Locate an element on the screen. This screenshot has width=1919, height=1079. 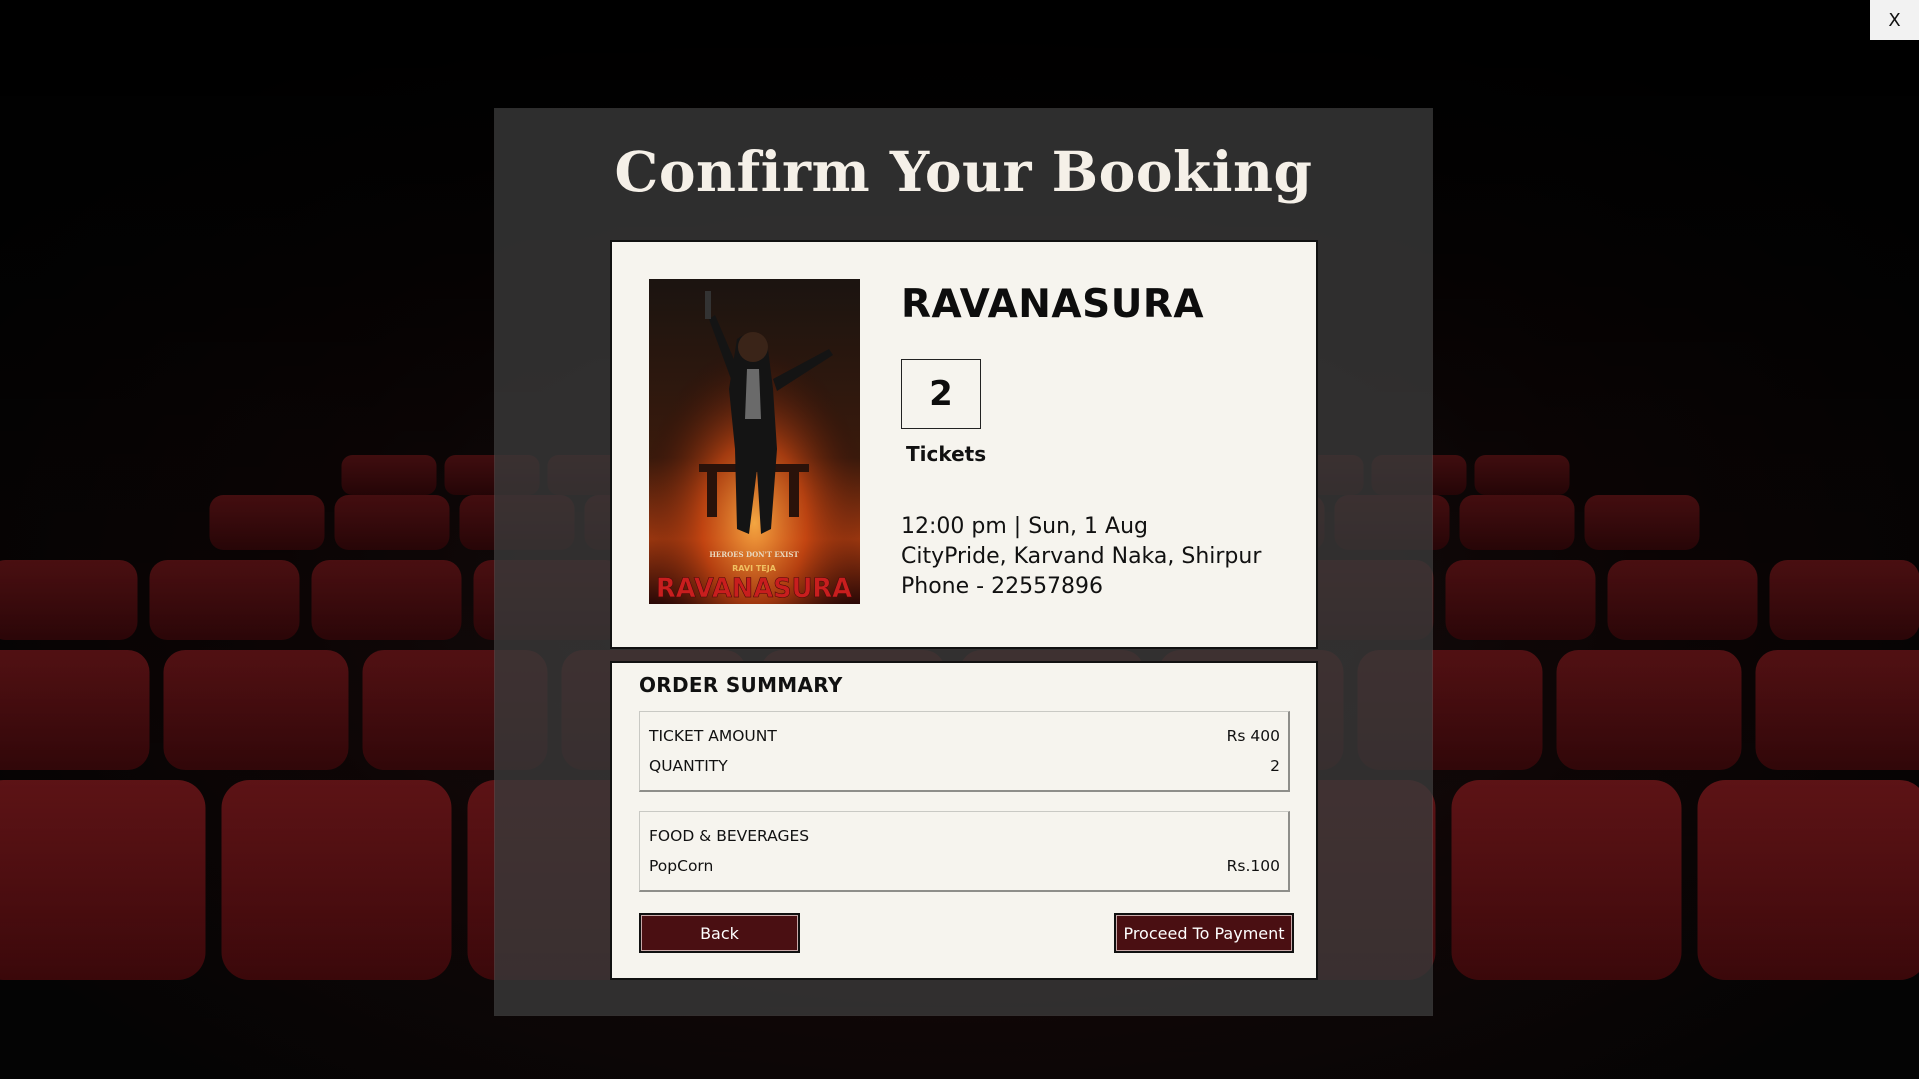
proceed-to-payment-button: Proceed To Payment is located at coordinates (1204, 933).